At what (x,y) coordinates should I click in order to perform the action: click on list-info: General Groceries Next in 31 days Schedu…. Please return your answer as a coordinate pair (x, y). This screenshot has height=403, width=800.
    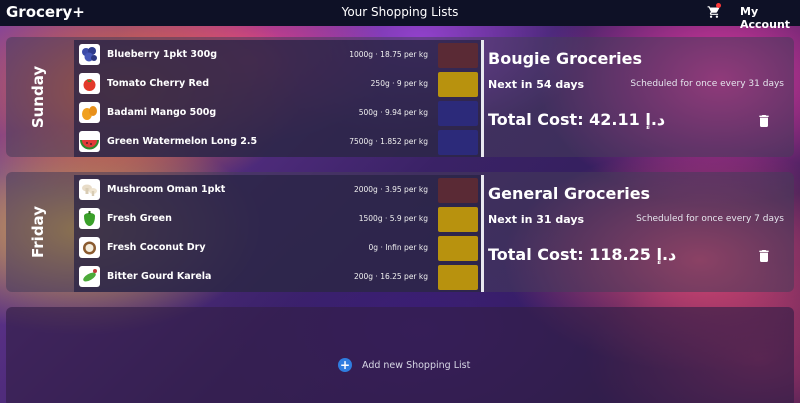
    Looking at the image, I should click on (640, 232).